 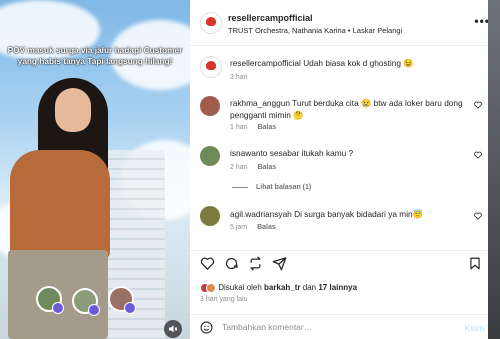 I want to click on view-replies-button: Lihat balasan (1), so click(x=271, y=187).